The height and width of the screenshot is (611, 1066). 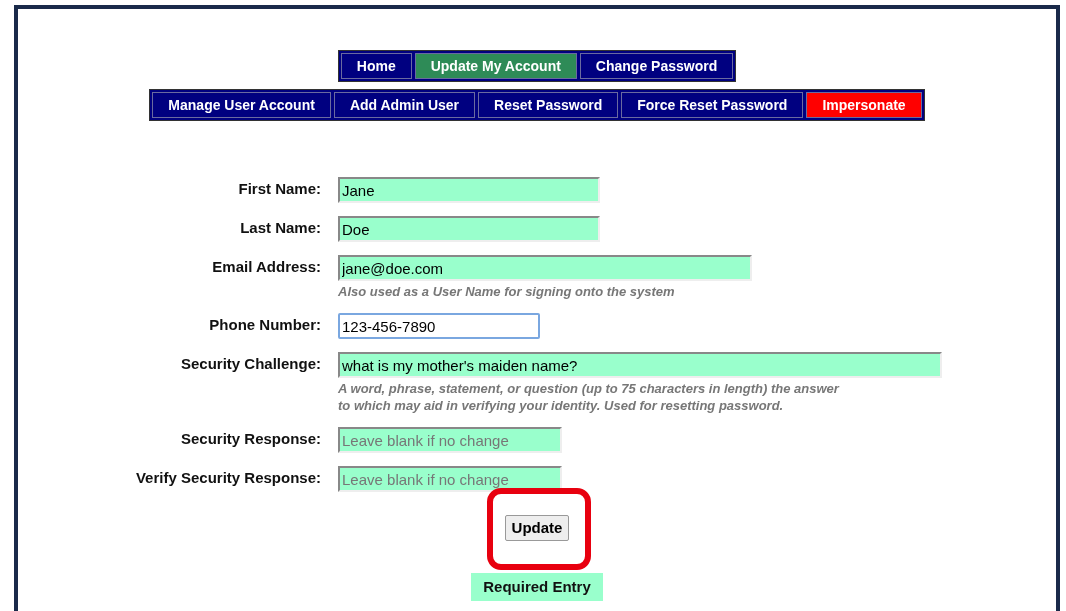 What do you see at coordinates (561, 405) in the screenshot?
I see `field-hint: to which may aid in verifying your identity. Used for resetting password.` at bounding box center [561, 405].